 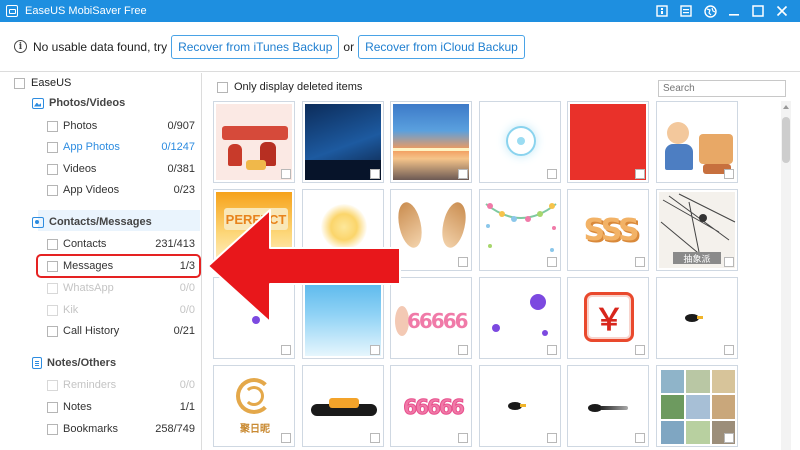 What do you see at coordinates (92, 222) in the screenshot?
I see `section-contacts-messages: Contacts/Messages` at bounding box center [92, 222].